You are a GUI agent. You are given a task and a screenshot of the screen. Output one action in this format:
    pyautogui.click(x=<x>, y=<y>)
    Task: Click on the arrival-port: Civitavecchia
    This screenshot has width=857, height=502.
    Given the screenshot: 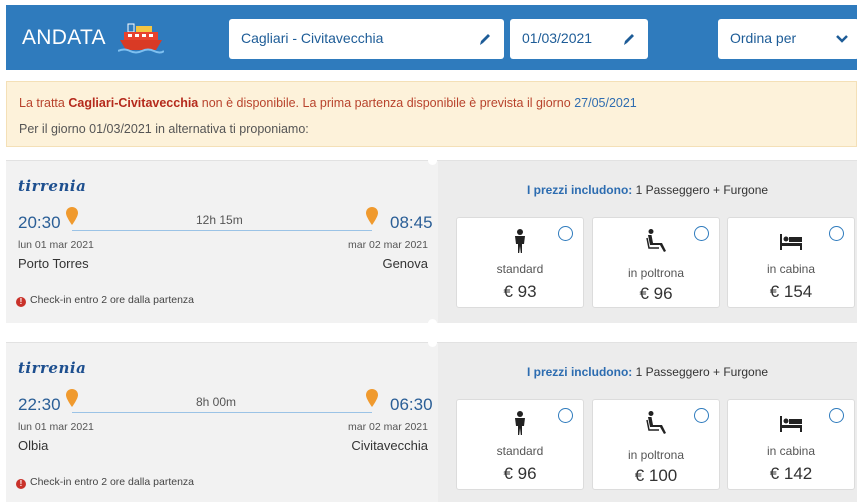 What is the action you would take?
    pyautogui.click(x=389, y=445)
    